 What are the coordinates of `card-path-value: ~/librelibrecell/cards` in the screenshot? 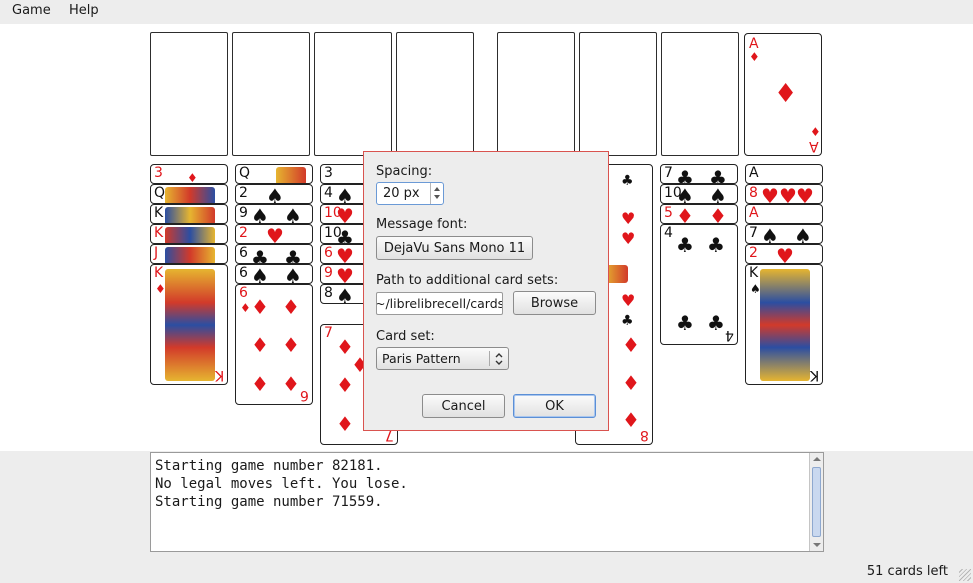 It's located at (439, 303).